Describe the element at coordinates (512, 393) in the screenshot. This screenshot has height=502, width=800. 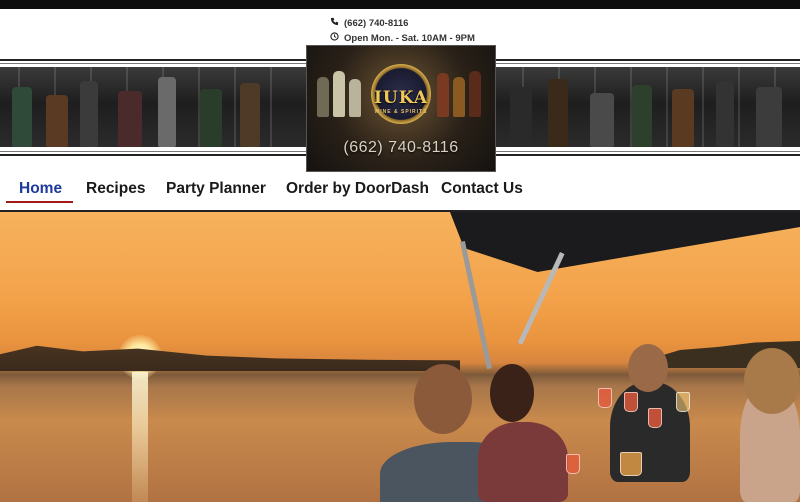
I see `person-woman-left-head` at that location.